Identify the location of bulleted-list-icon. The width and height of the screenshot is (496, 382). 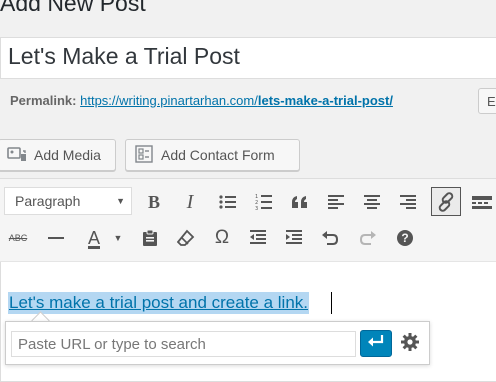
(228, 202).